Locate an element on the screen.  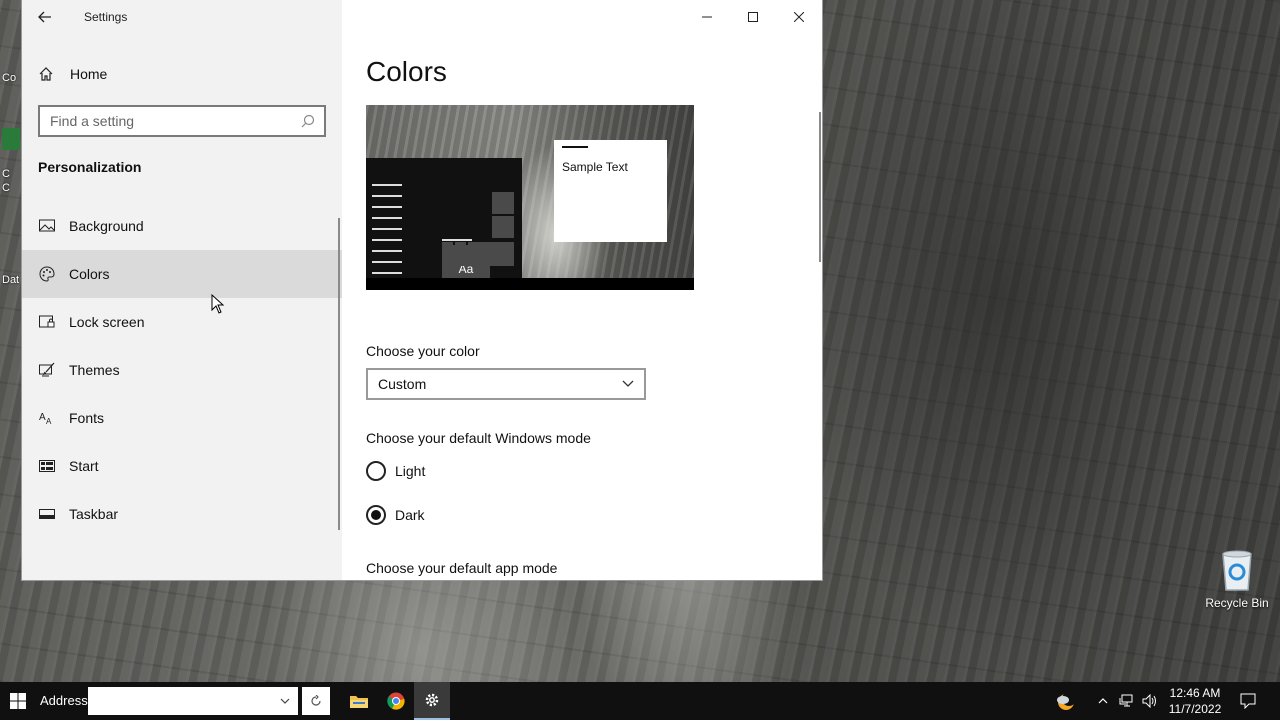
start-icon is located at coordinates (47, 466).